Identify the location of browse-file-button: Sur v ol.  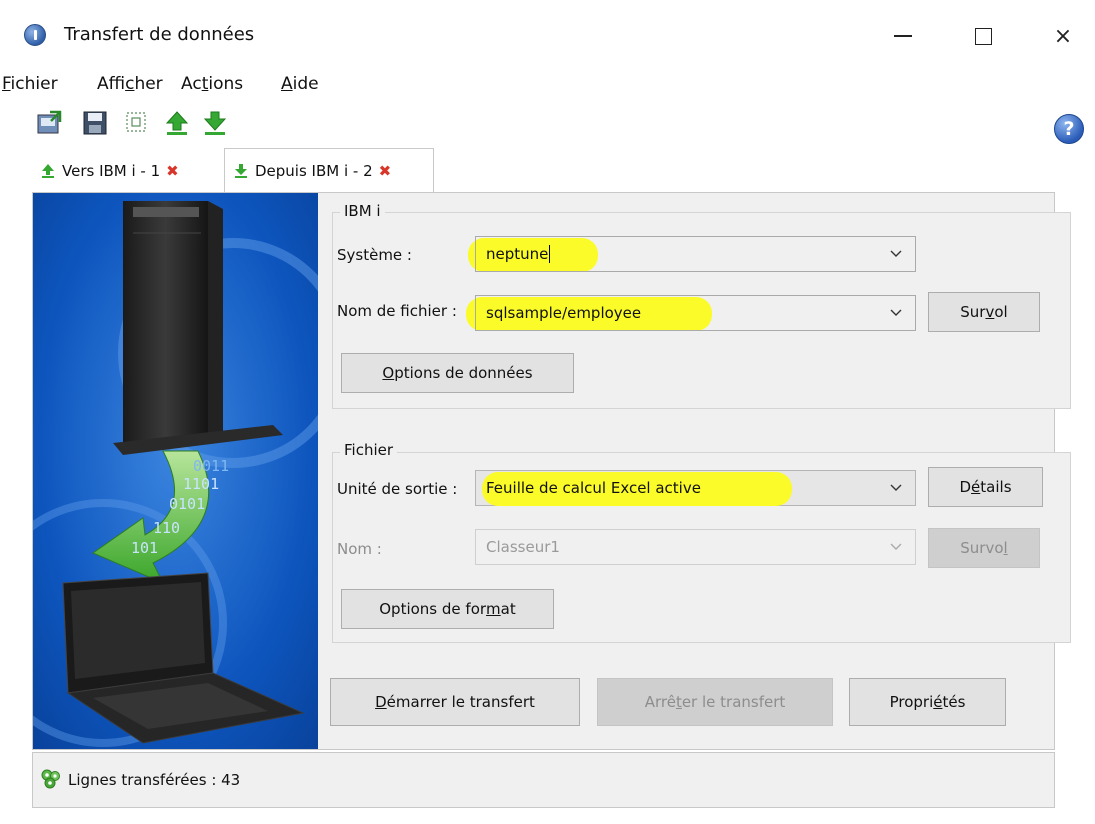
(984, 312).